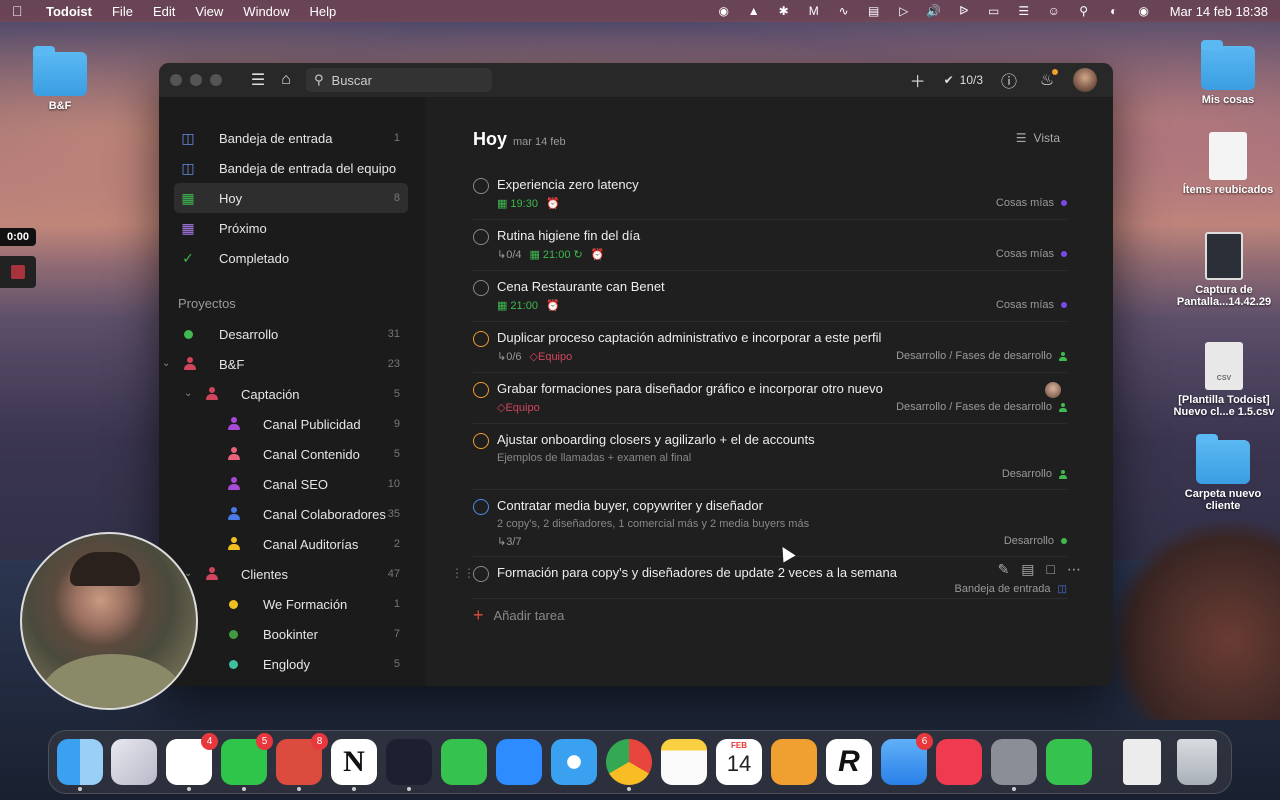 The height and width of the screenshot is (800, 1280). What do you see at coordinates (556, 255) in the screenshot?
I see `task-due-time: ▦ 21:00 ↻` at bounding box center [556, 255].